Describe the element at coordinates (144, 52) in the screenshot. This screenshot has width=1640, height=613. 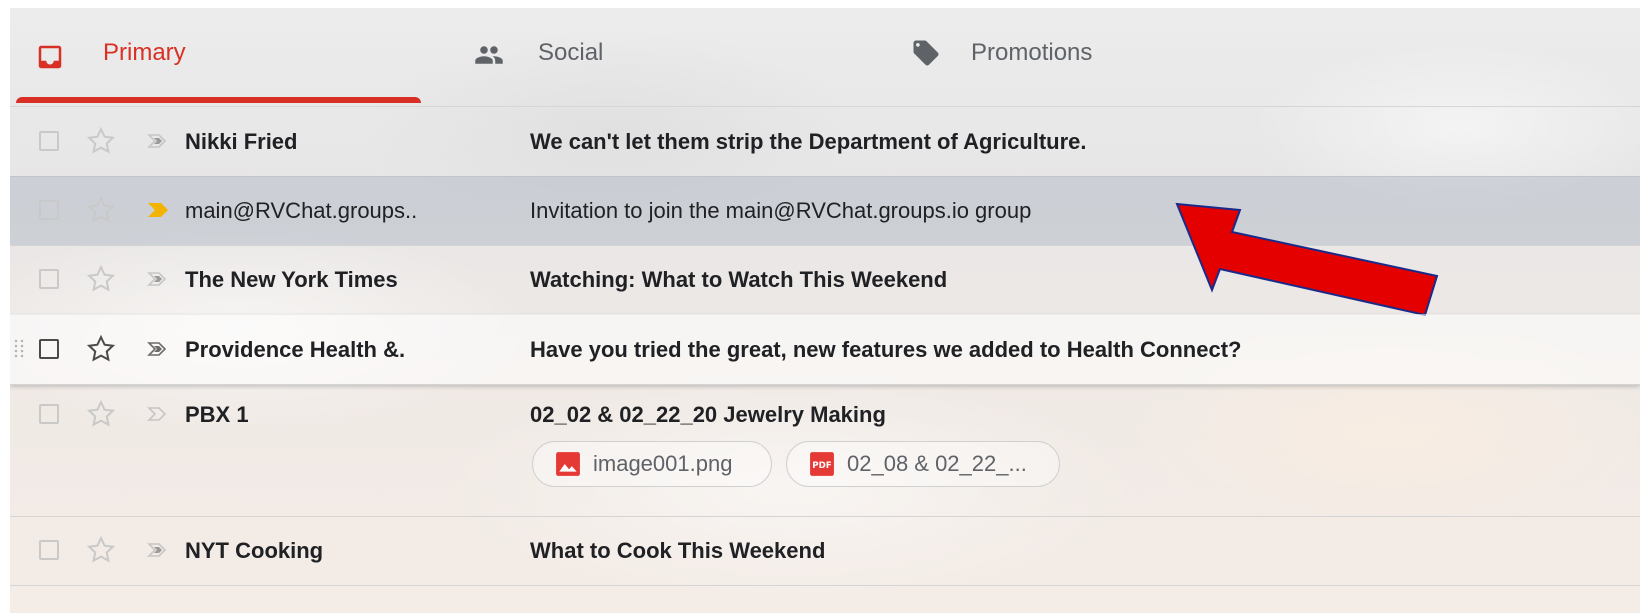
I see `tab-label: Primary` at that location.